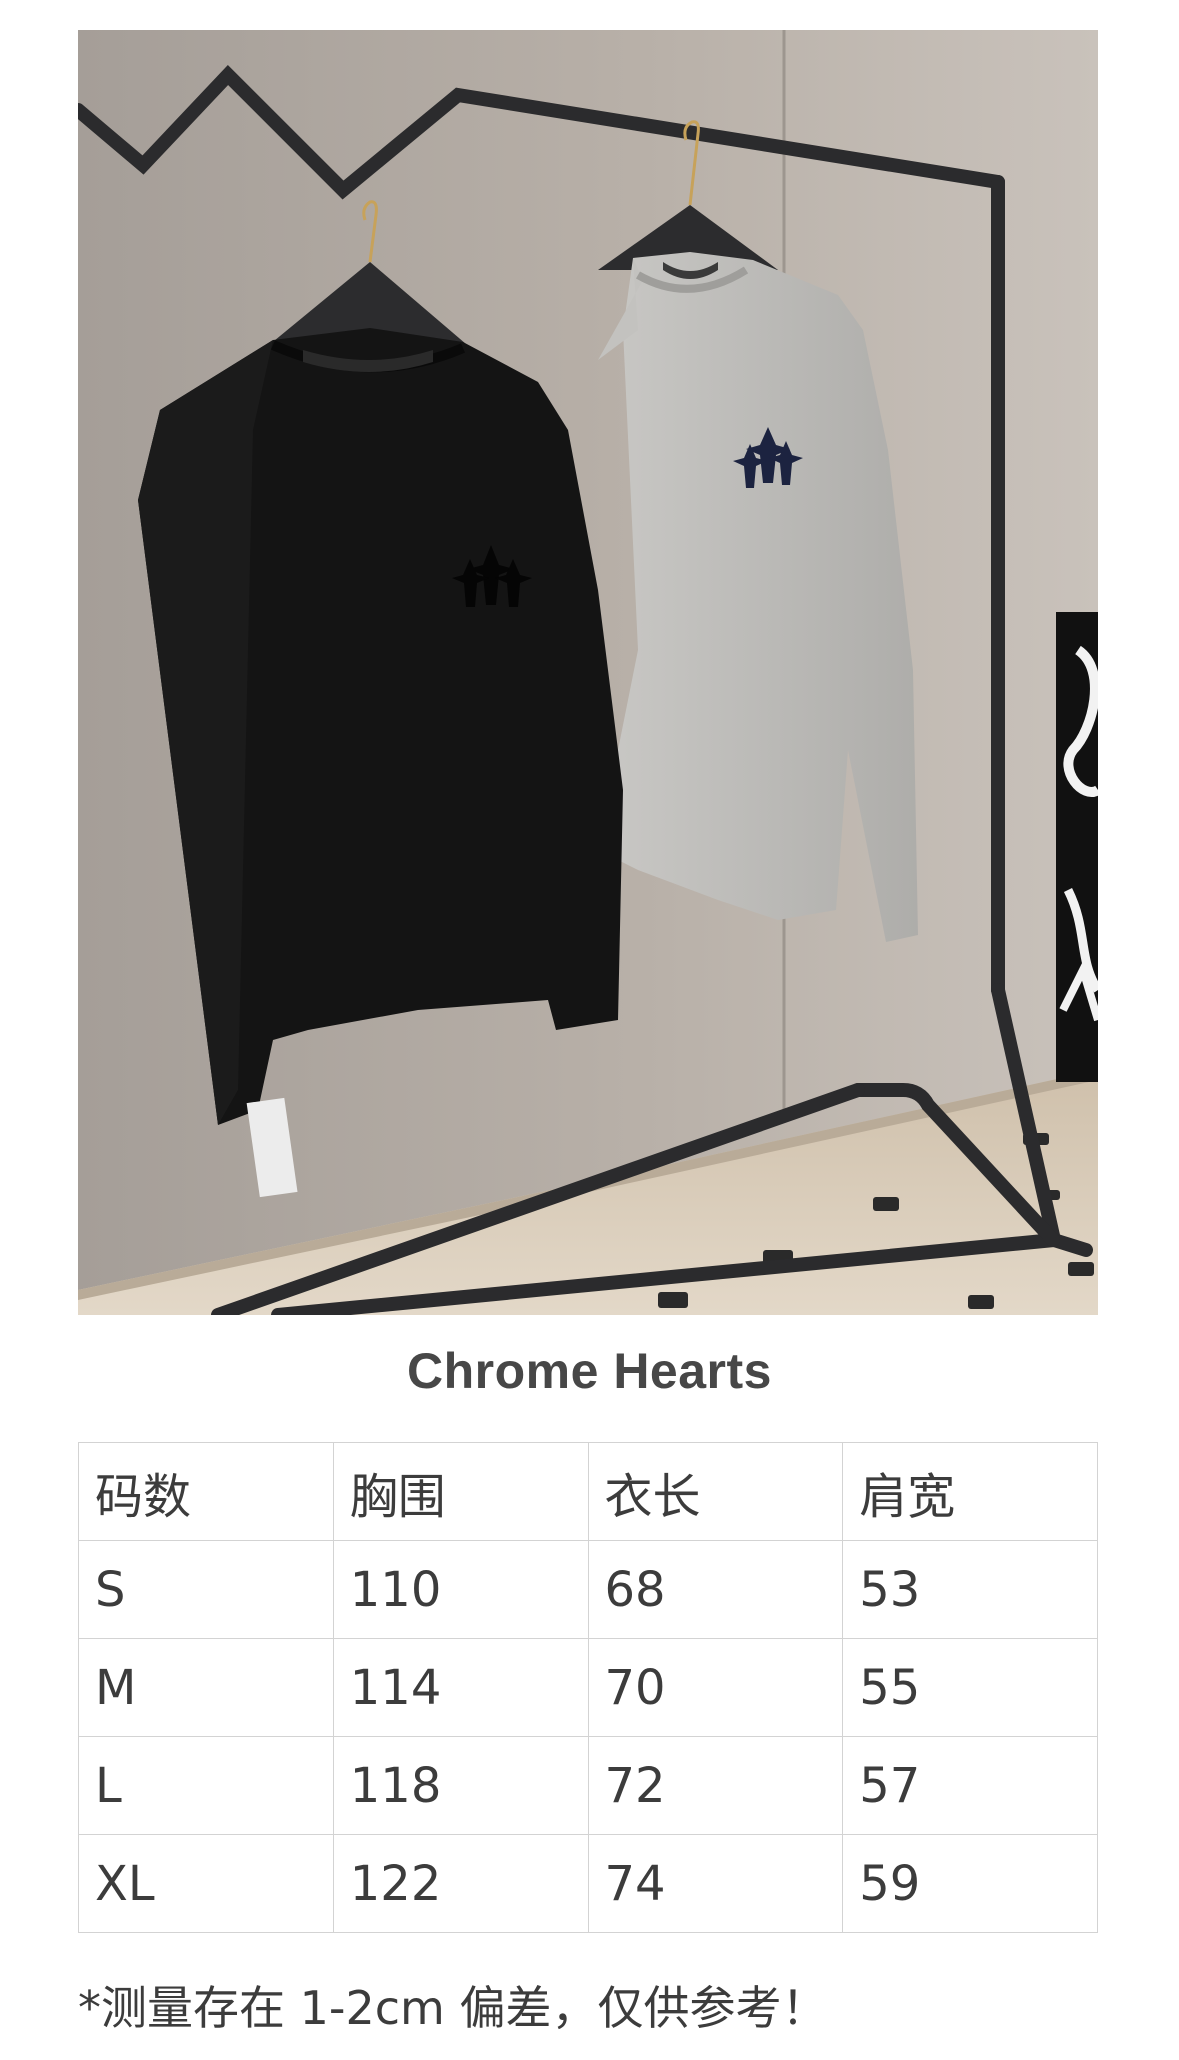  Describe the element at coordinates (970, 1589) in the screenshot. I see `cell-shoulder: 53` at that location.